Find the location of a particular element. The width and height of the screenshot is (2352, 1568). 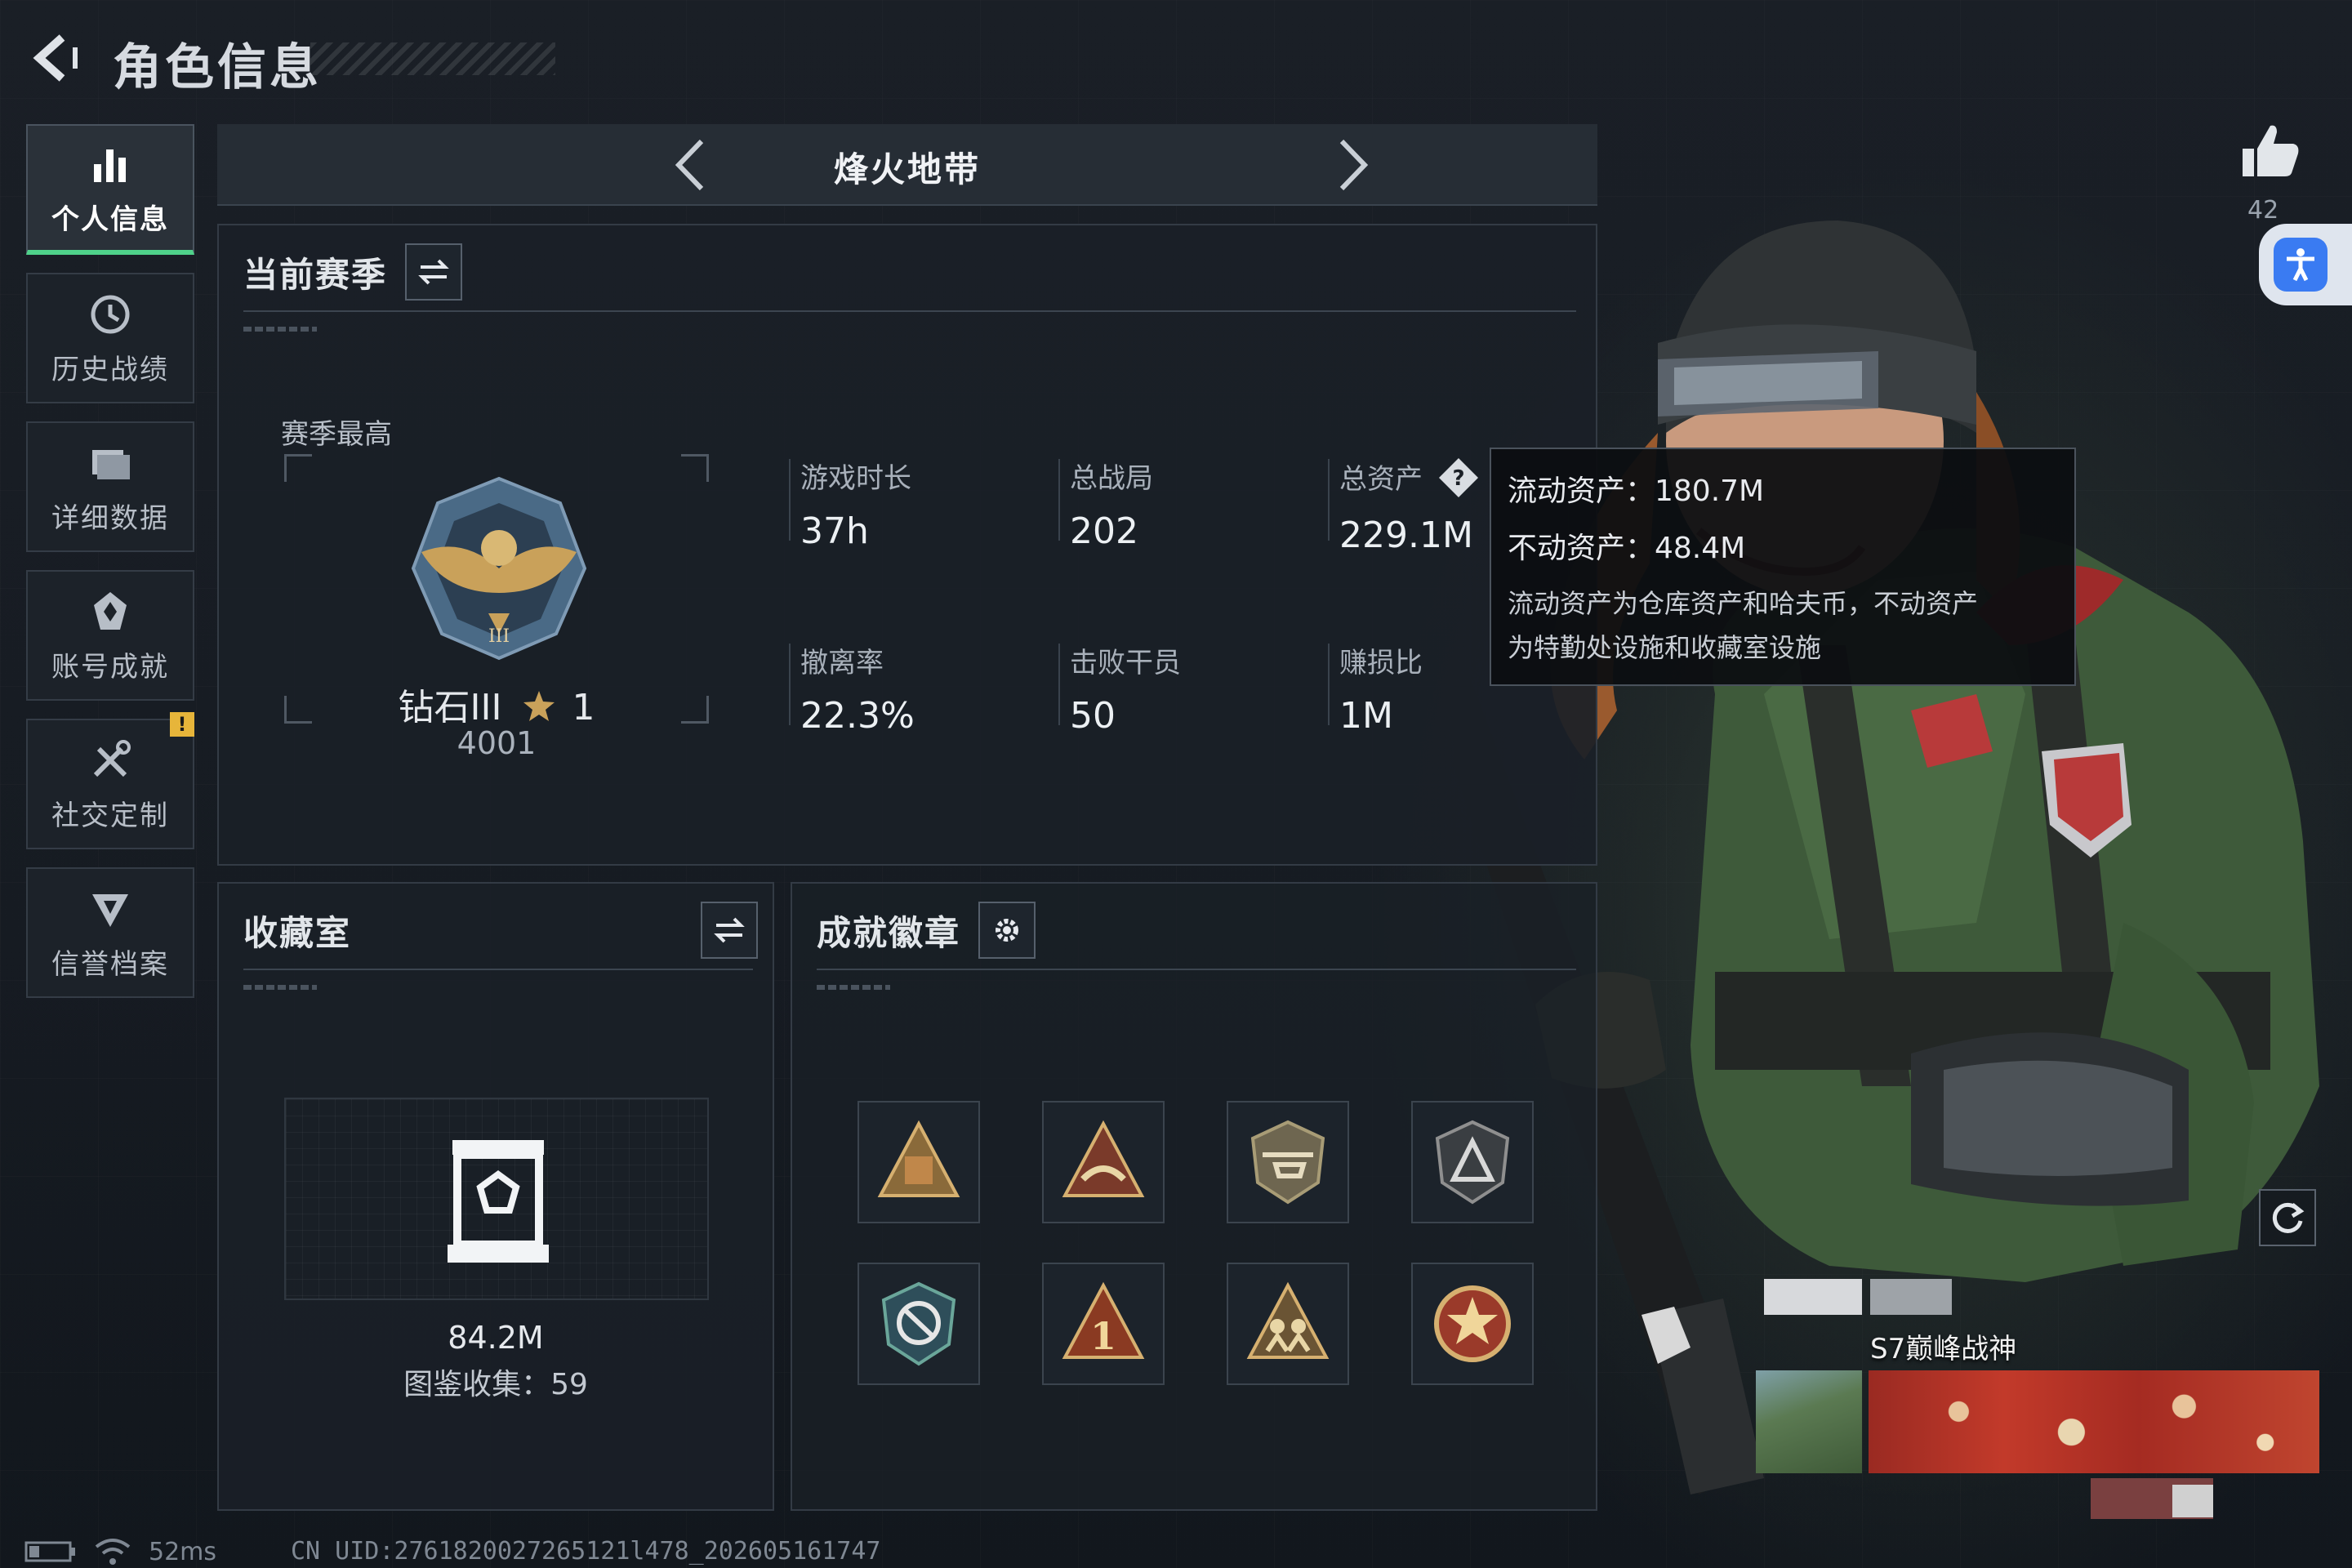

mode-next-button is located at coordinates (1352, 165).